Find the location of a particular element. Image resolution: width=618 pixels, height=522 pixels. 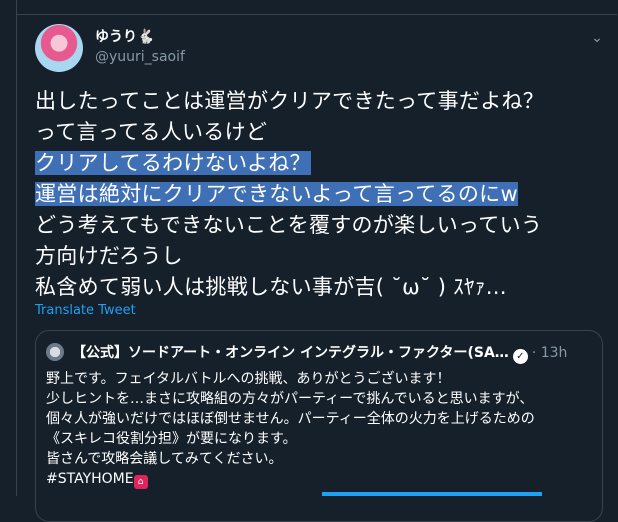

translate-tweet-link: Translate Tweet is located at coordinates (85, 310).